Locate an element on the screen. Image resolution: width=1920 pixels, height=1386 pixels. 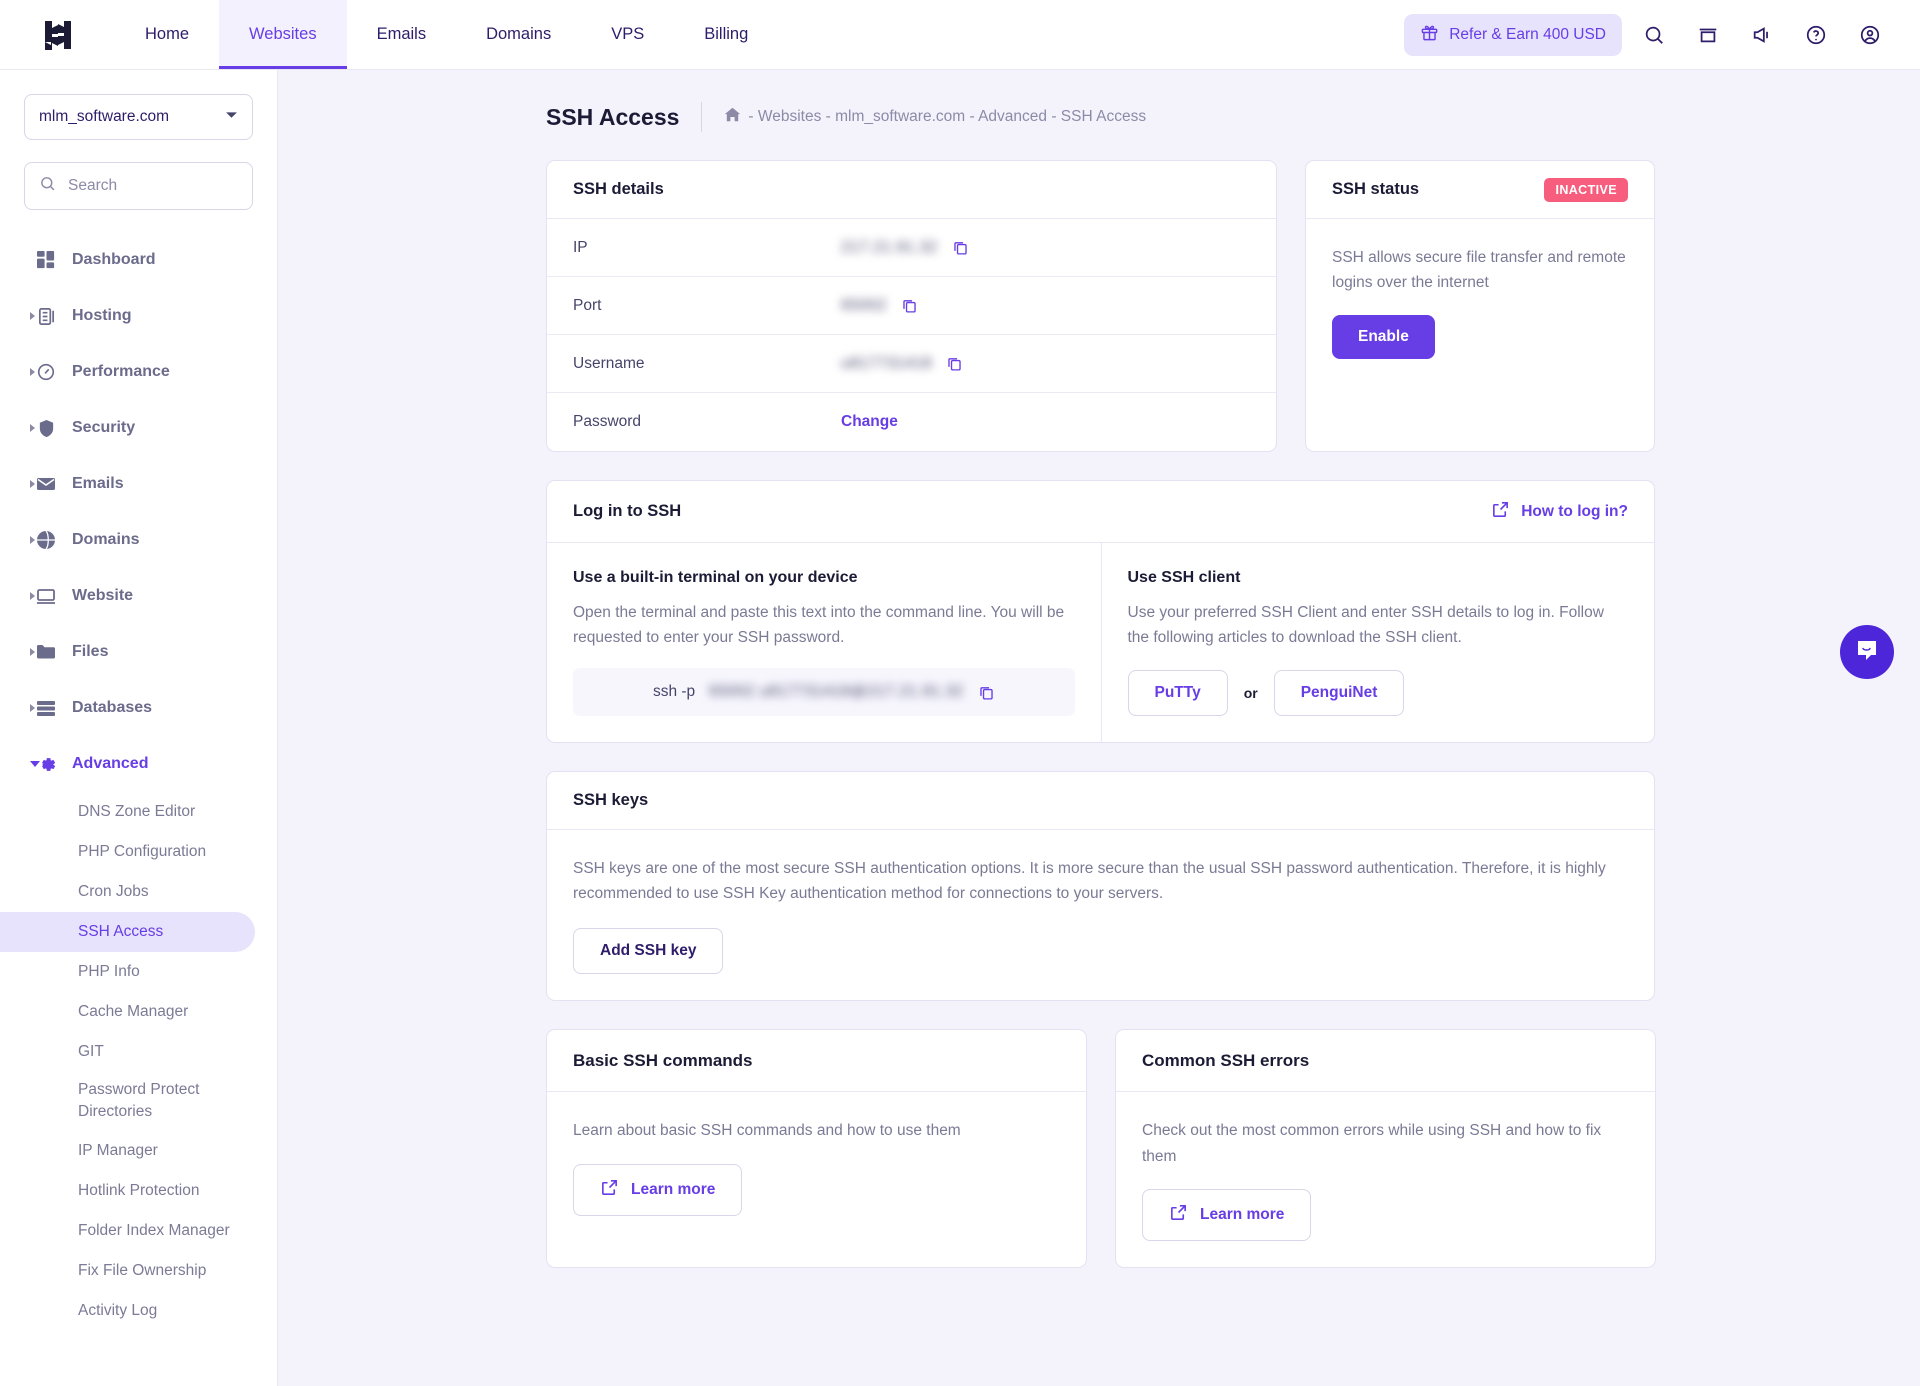
home-icon is located at coordinates (732, 117).